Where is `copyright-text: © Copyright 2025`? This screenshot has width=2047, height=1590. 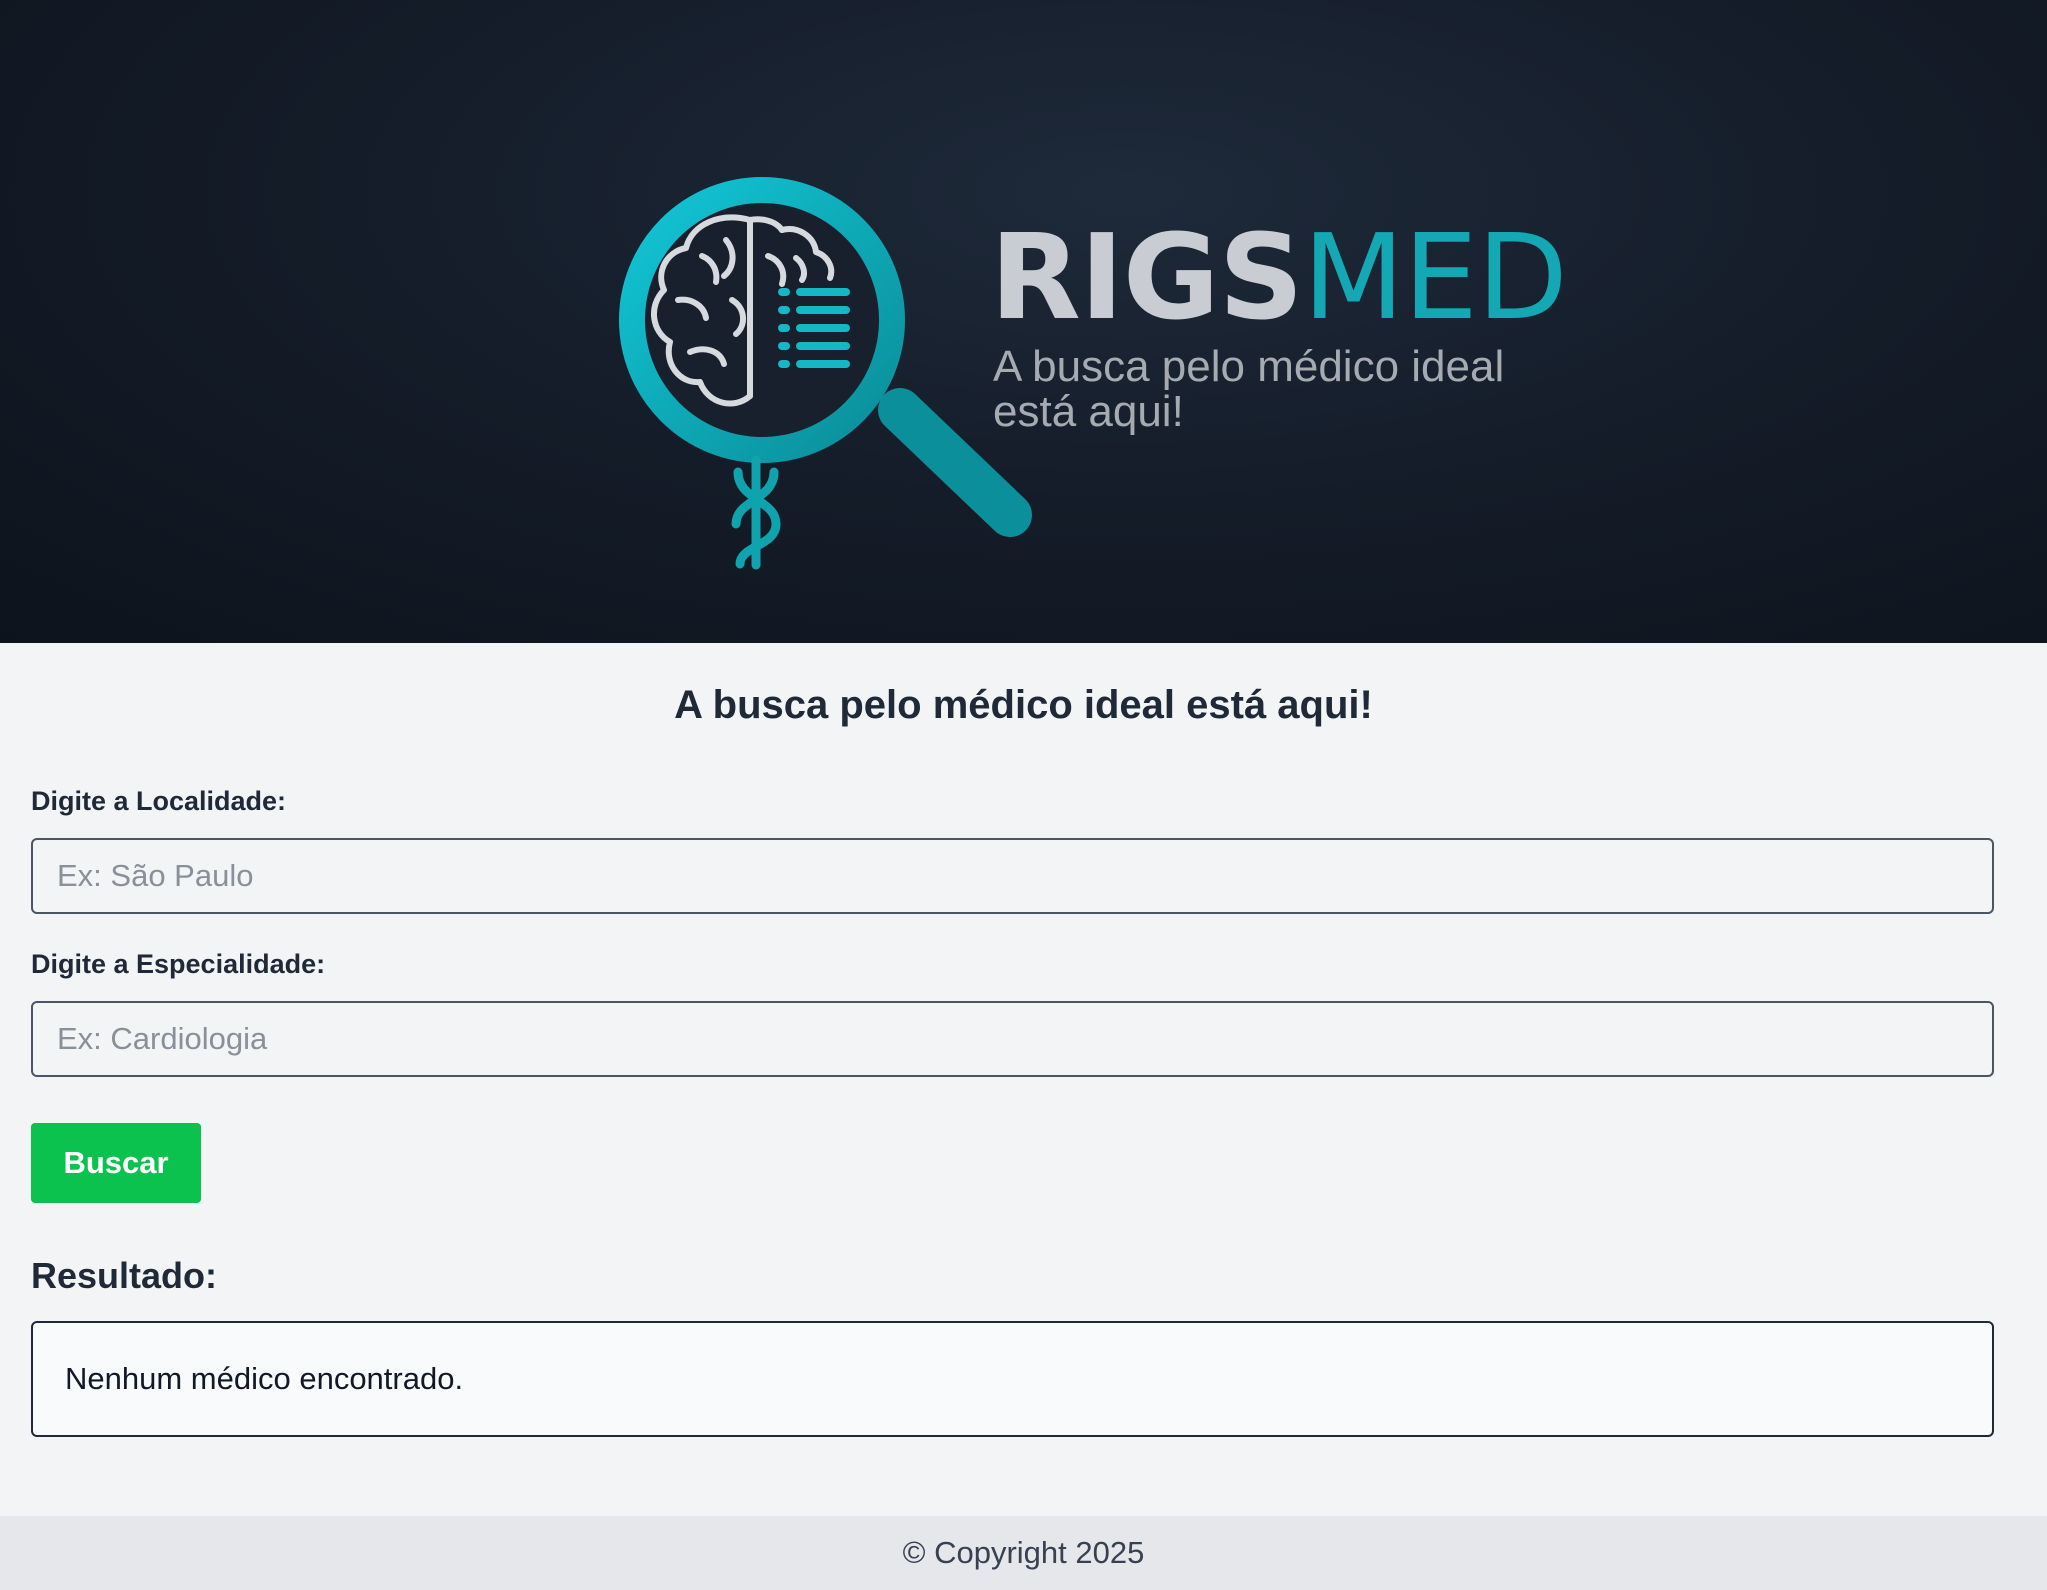
copyright-text: © Copyright 2025 is located at coordinates (1023, 1552).